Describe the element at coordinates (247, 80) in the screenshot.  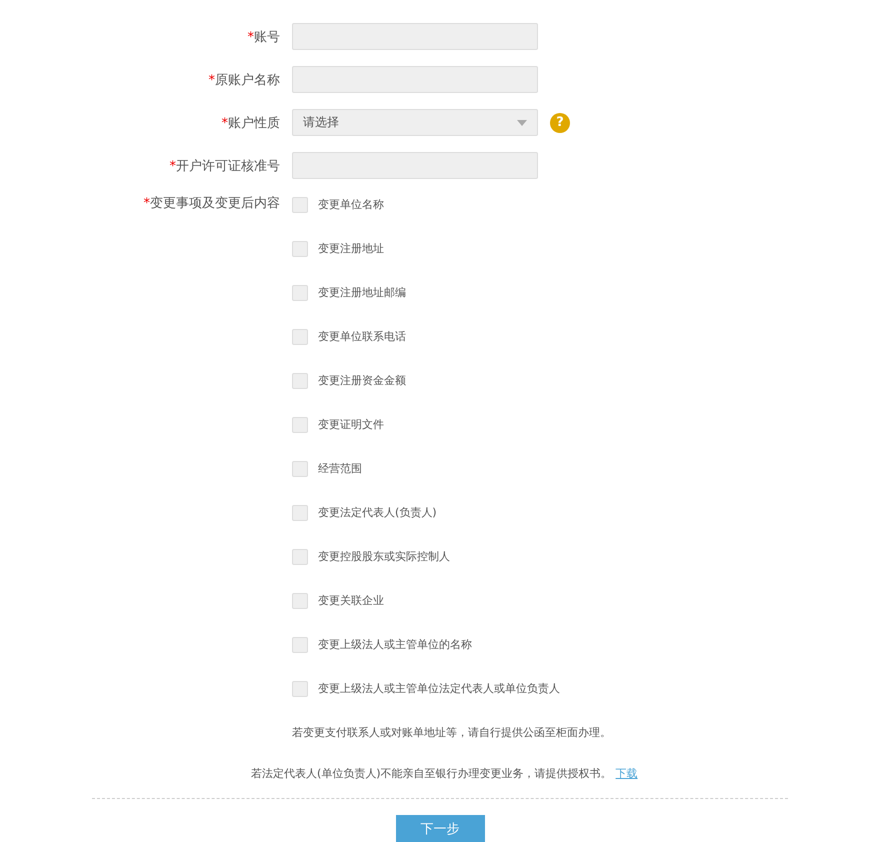
I see `field-label: 原账户名称` at that location.